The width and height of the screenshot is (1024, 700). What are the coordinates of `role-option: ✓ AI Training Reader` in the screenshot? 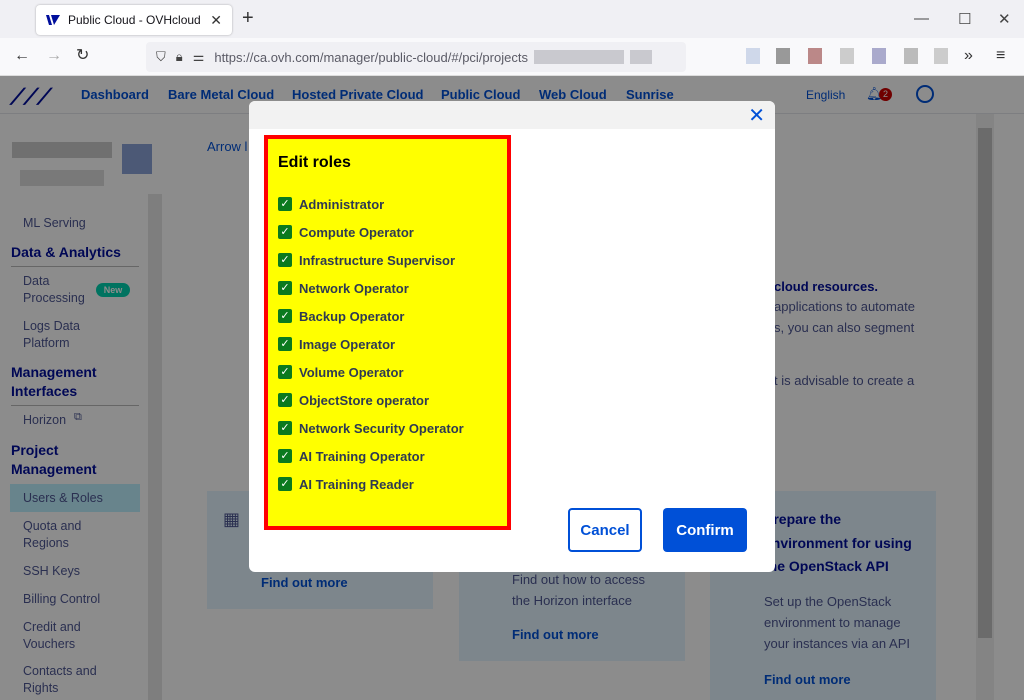 It's located at (346, 484).